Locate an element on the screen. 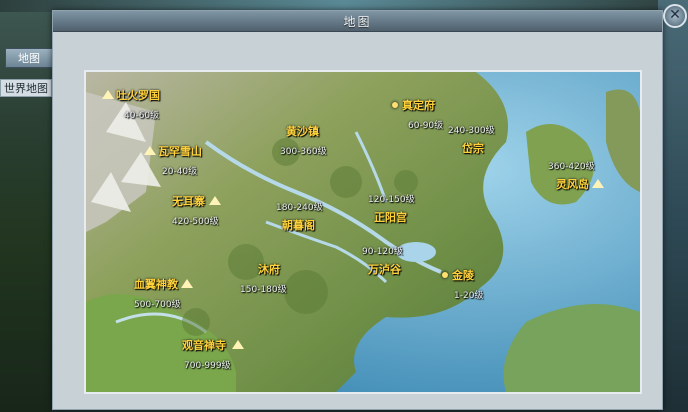 The height and width of the screenshot is (412, 688). location-xueyi-cult: 血翼神教 500-700级 is located at coordinates (164, 292).